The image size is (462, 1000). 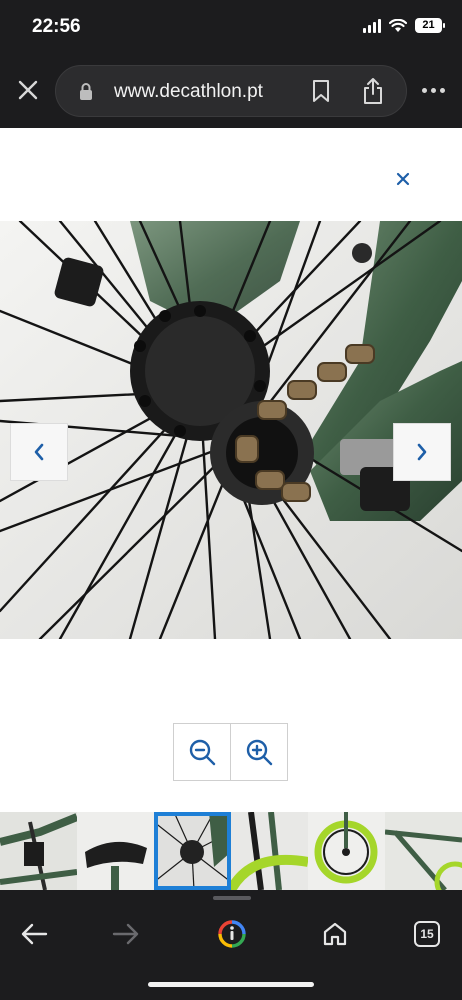 I want to click on zoom-out-icon, so click(x=202, y=752).